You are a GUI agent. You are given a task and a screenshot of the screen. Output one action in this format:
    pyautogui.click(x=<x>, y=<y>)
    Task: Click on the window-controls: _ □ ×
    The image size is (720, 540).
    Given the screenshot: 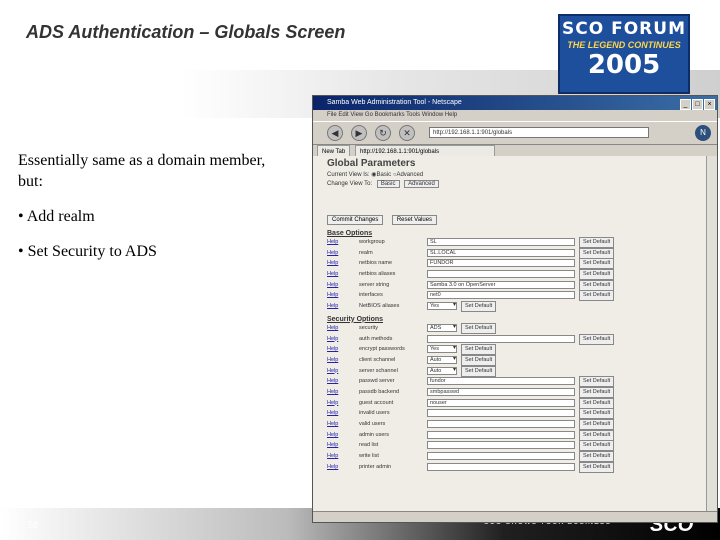 What is the action you would take?
    pyautogui.click(x=697, y=105)
    